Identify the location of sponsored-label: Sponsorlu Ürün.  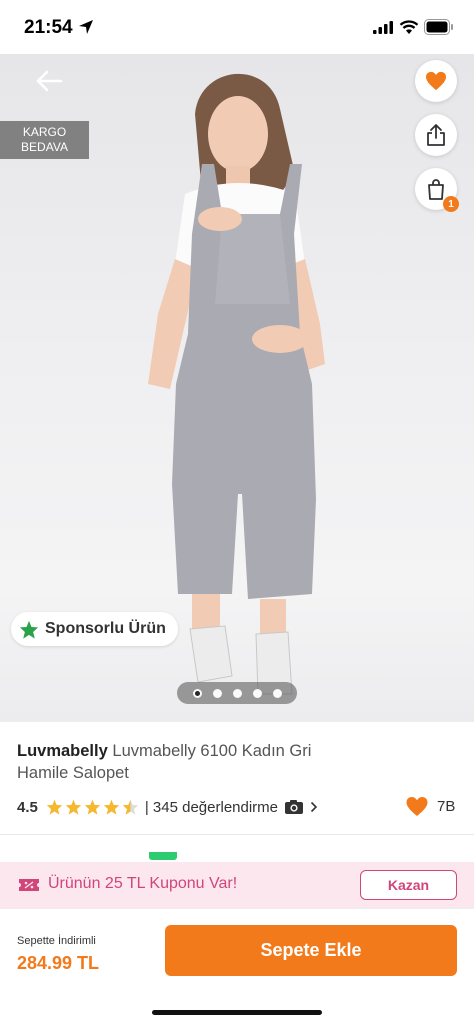
(105, 628).